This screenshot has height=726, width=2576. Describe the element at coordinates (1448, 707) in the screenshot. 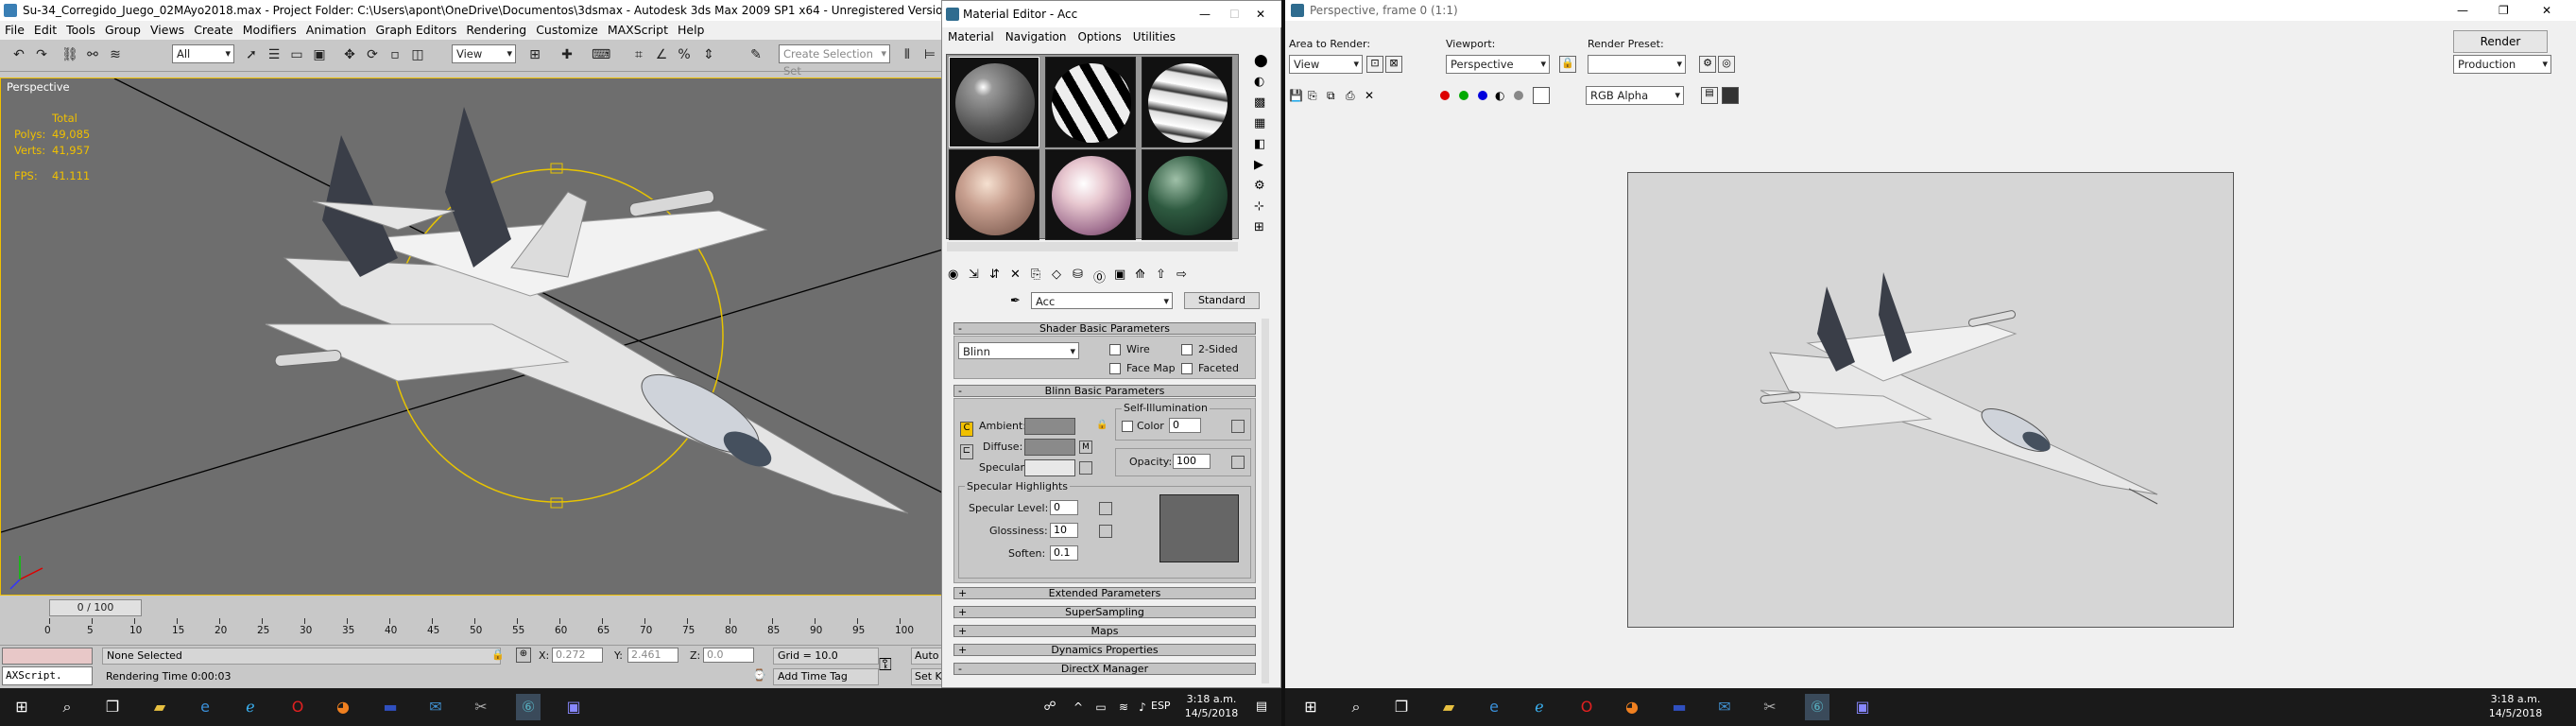

I see `file-explorer-icon: ▰` at that location.